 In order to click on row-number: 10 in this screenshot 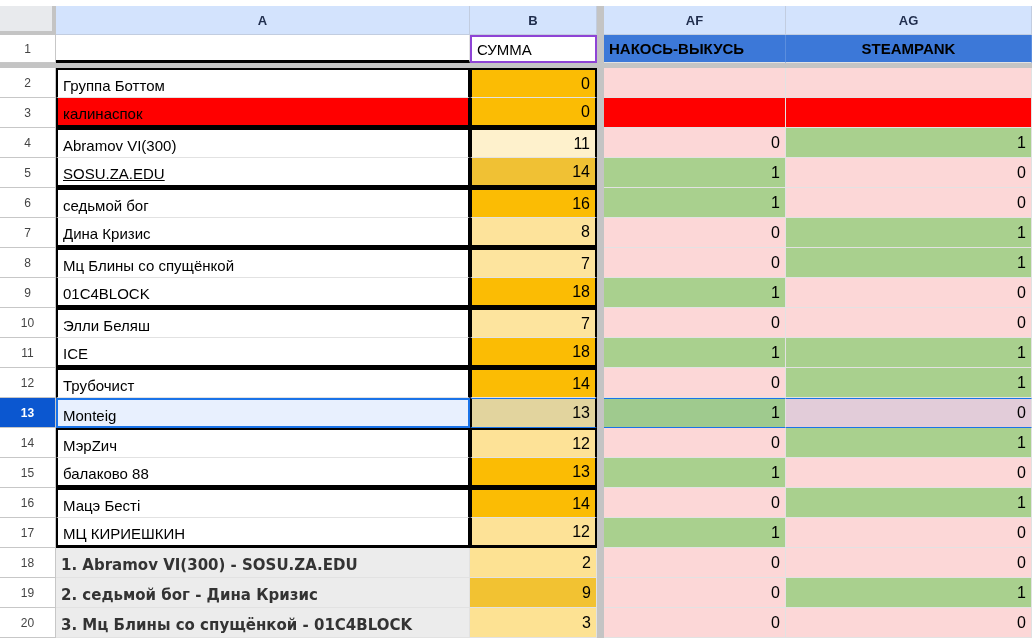, I will do `click(28, 323)`.